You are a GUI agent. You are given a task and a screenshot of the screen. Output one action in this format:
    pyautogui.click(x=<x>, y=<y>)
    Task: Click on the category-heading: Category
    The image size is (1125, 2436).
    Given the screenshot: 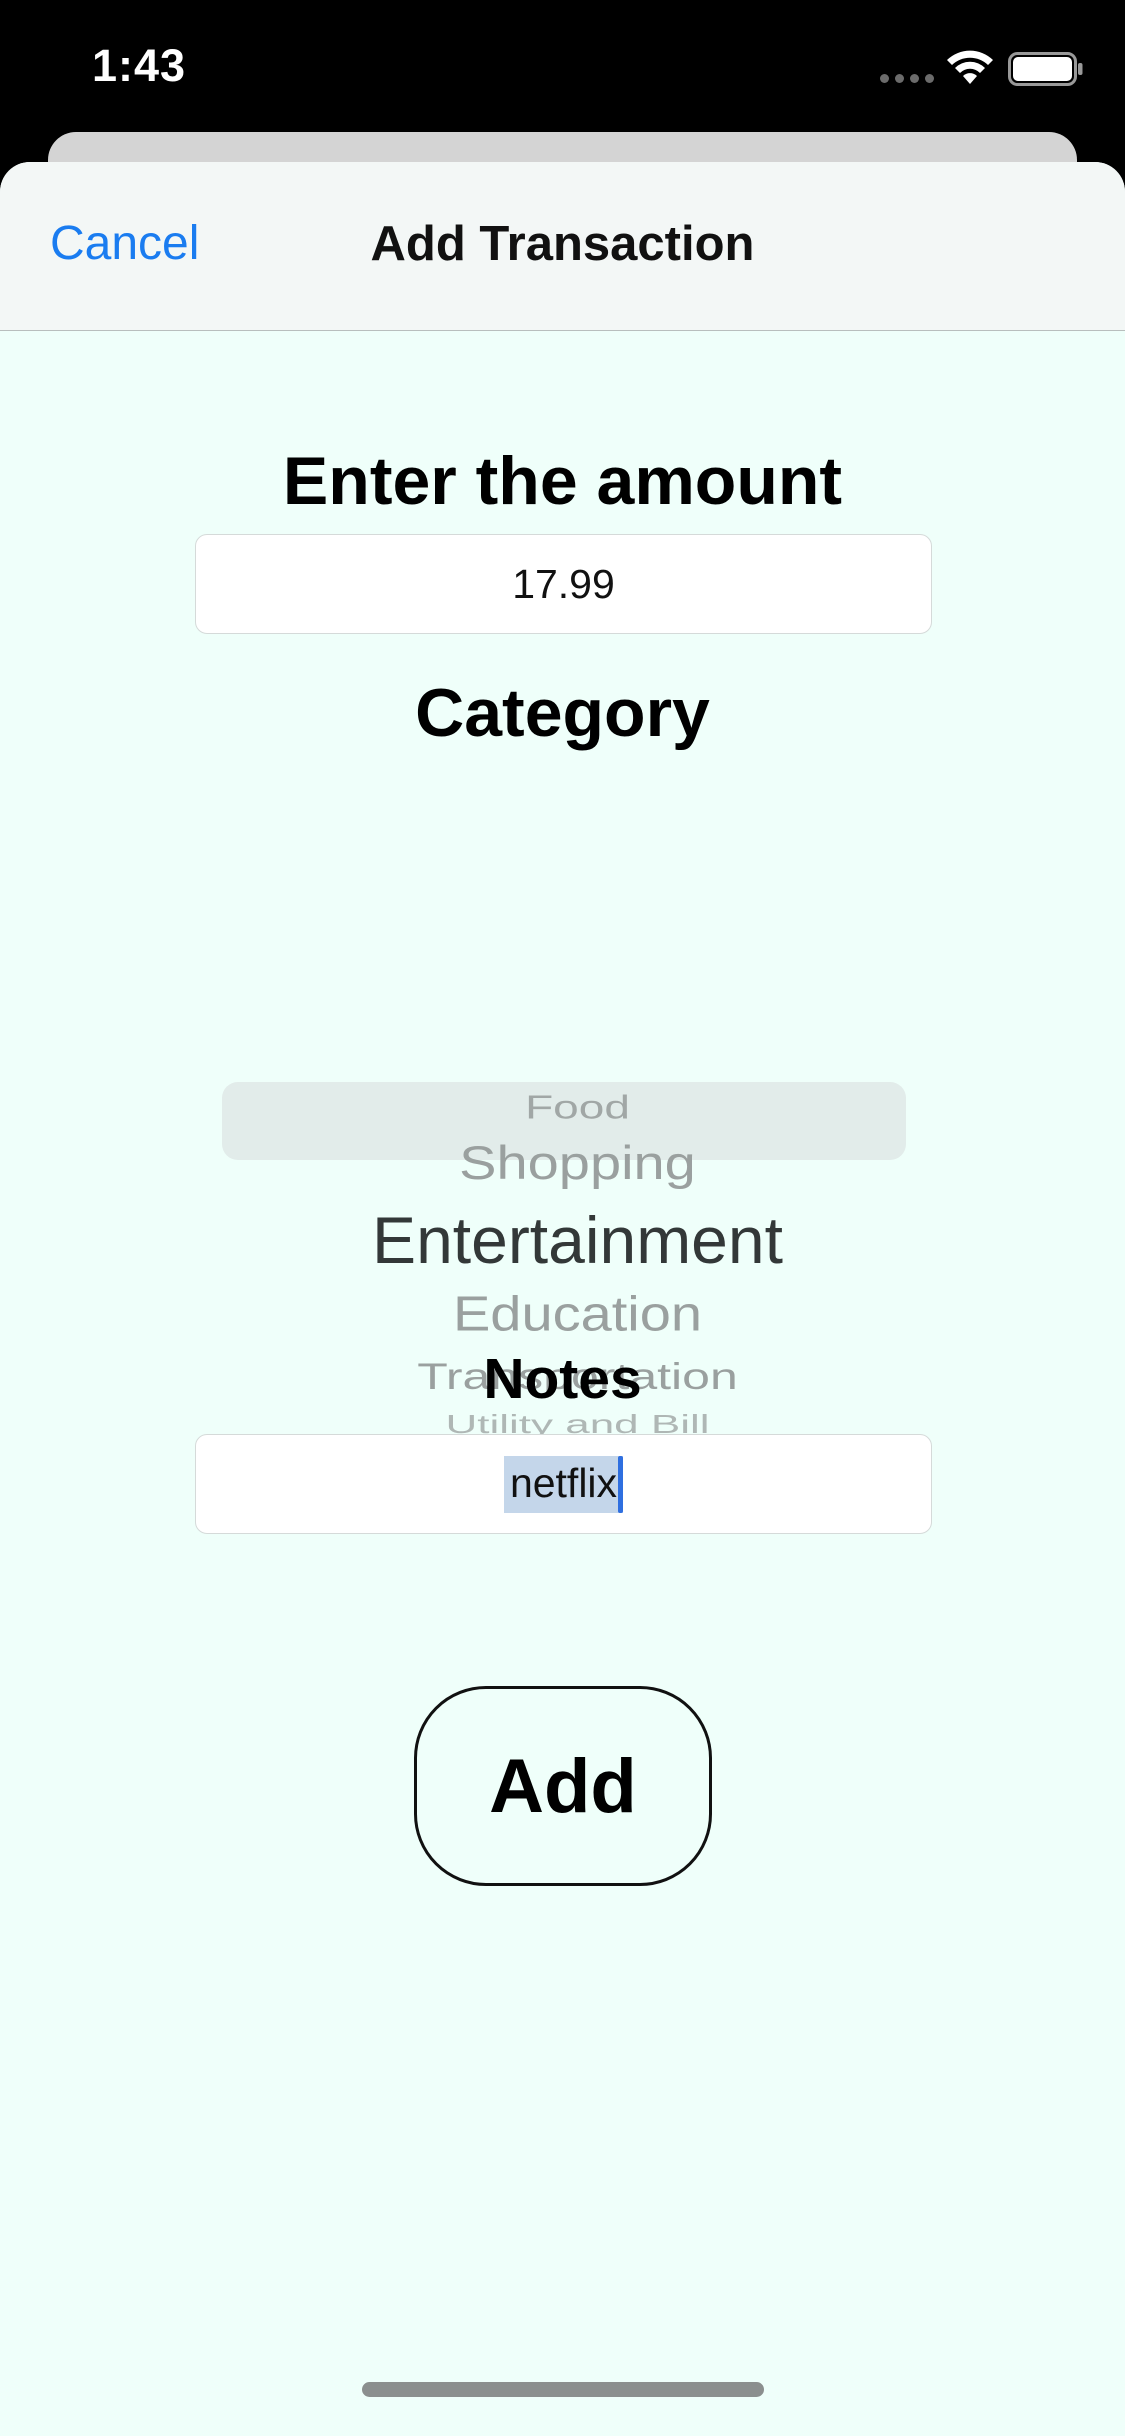 What is the action you would take?
    pyautogui.click(x=562, y=713)
    